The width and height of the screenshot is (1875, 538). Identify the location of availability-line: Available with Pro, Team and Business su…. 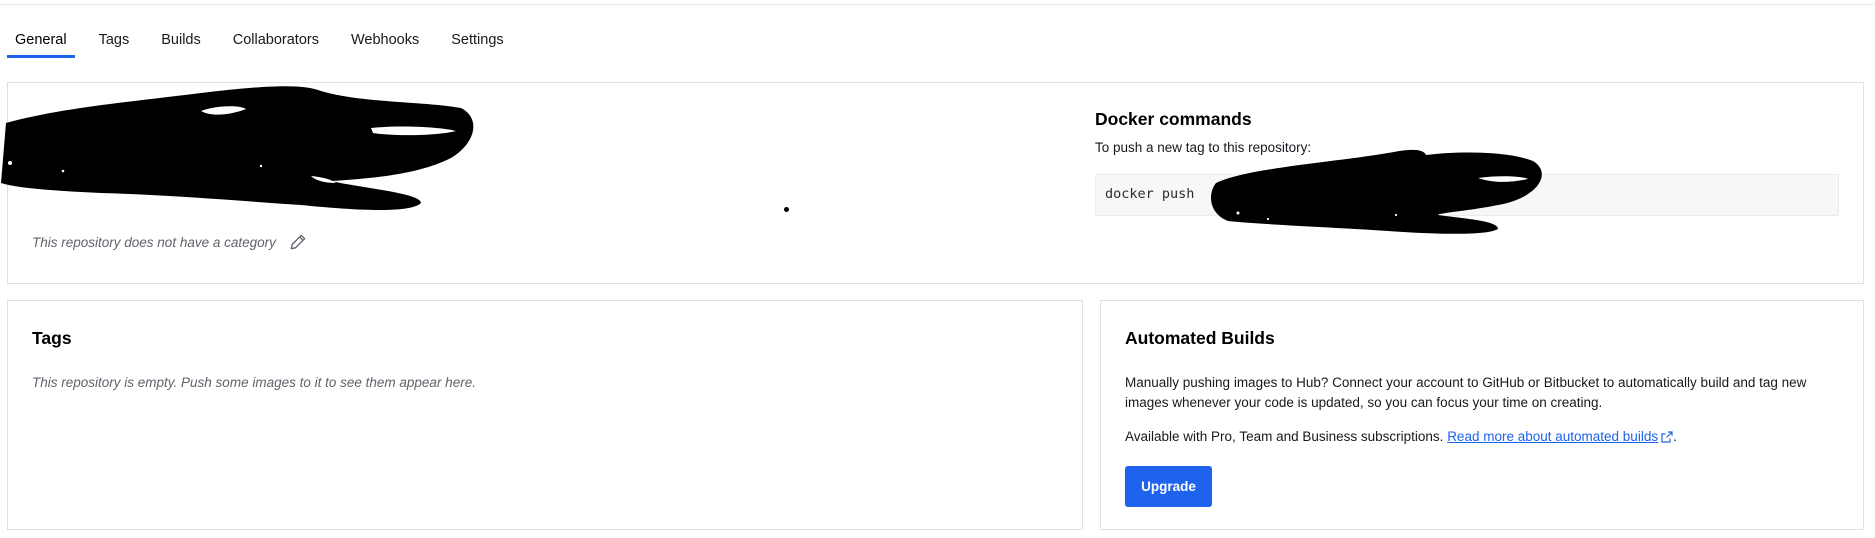
(1485, 436).